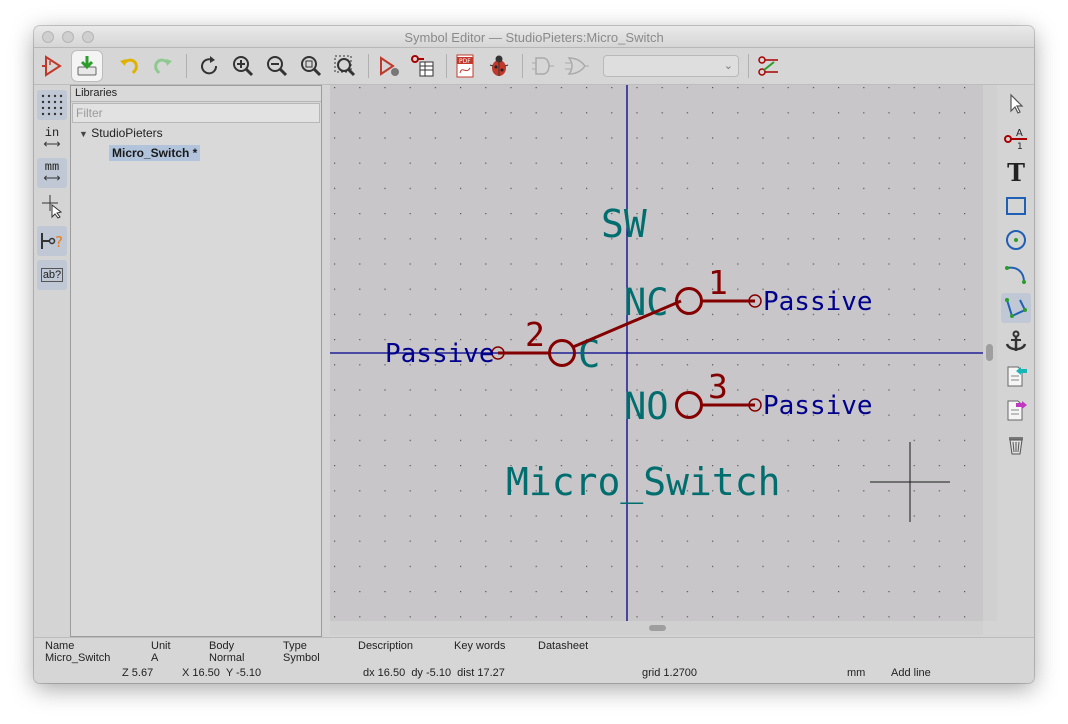 This screenshot has height=724, width=1068. What do you see at coordinates (295, 646) in the screenshot?
I see `msg-header-type: Type` at bounding box center [295, 646].